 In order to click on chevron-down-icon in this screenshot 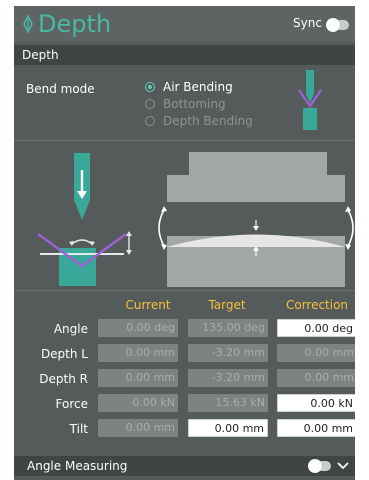, I will do `click(343, 466)`.